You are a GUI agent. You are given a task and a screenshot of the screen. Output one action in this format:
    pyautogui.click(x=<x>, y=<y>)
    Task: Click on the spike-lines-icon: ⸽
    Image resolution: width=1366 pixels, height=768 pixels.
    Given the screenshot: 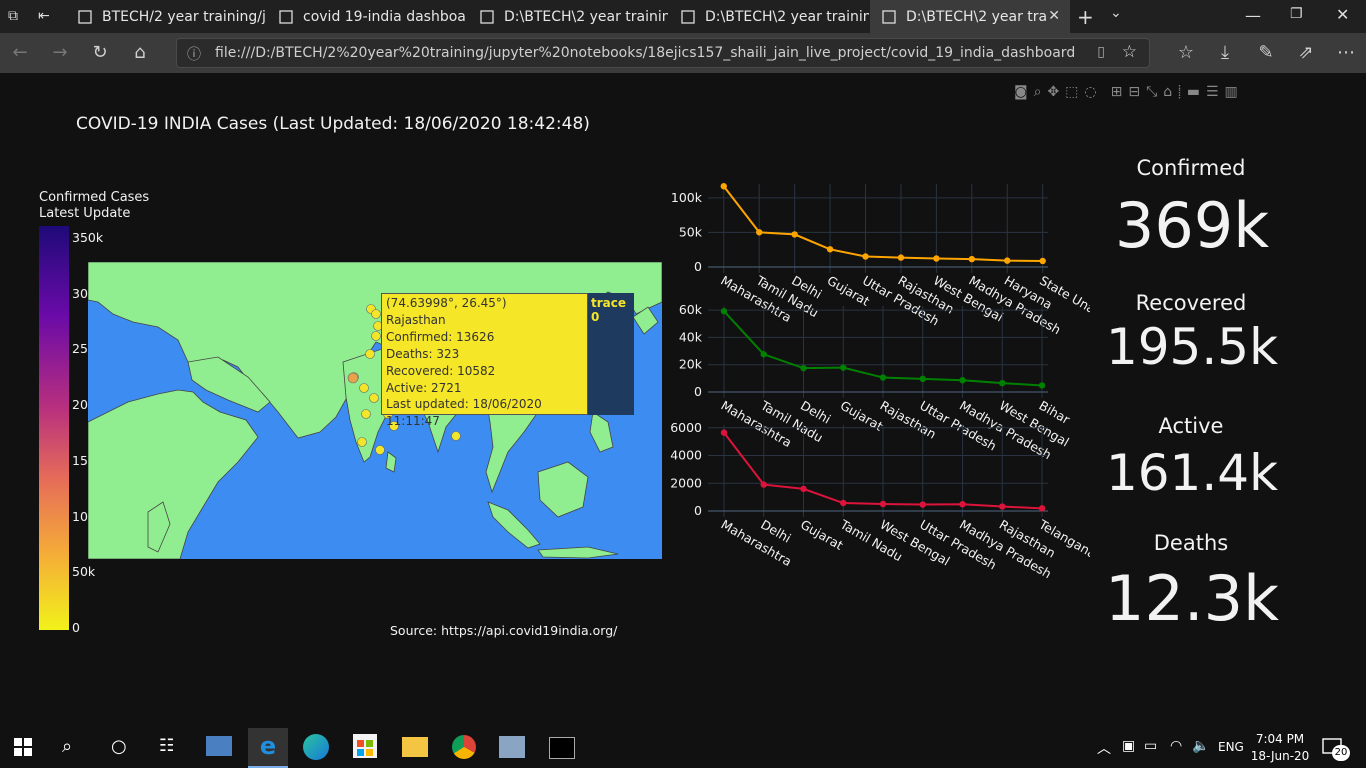 What is the action you would take?
    pyautogui.click(x=1182, y=92)
    